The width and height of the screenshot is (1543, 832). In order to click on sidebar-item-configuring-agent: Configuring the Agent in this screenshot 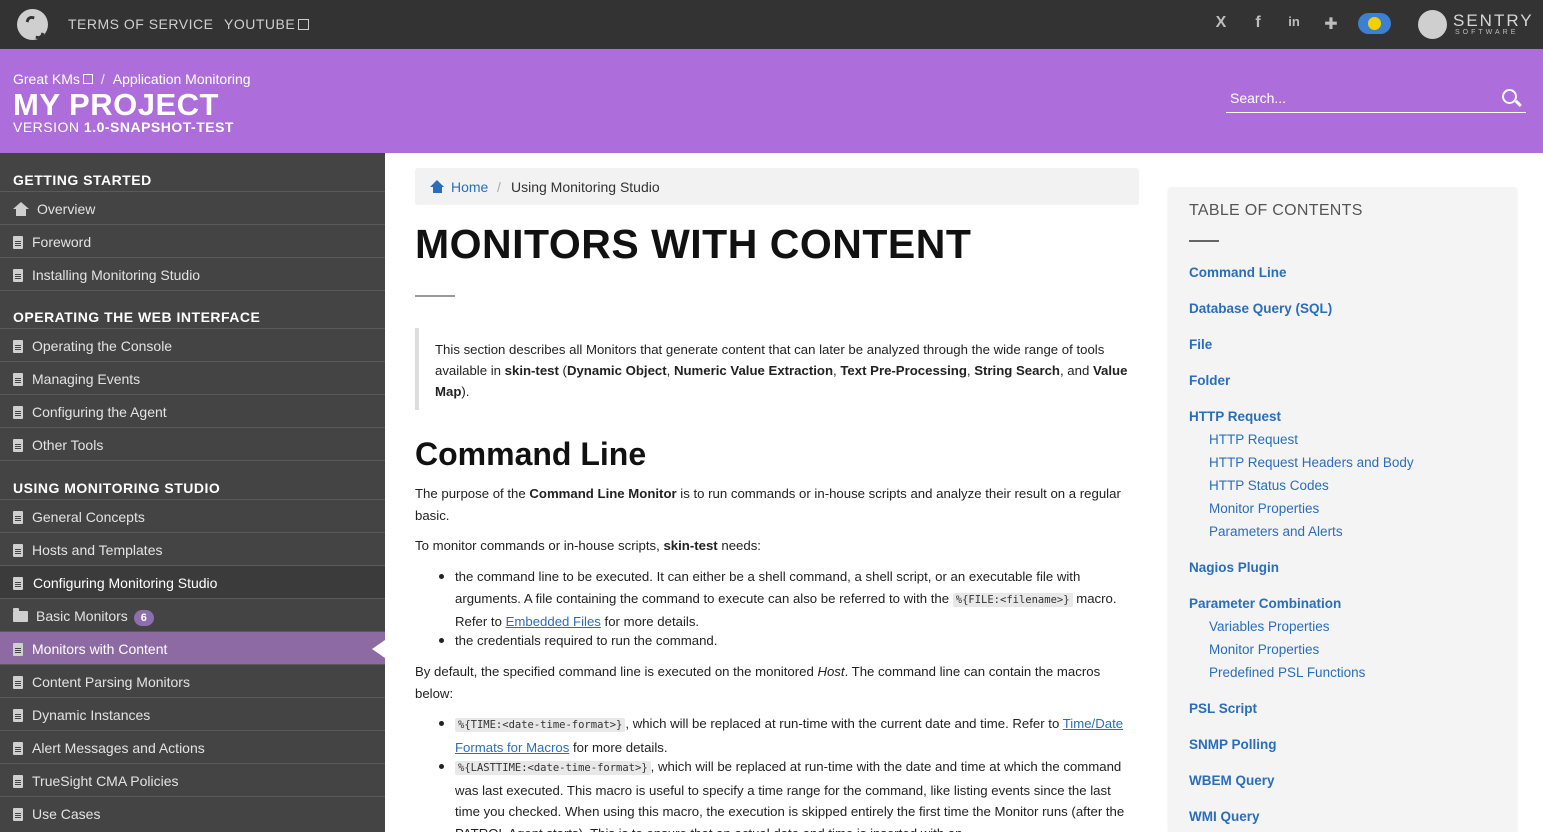, I will do `click(192, 410)`.